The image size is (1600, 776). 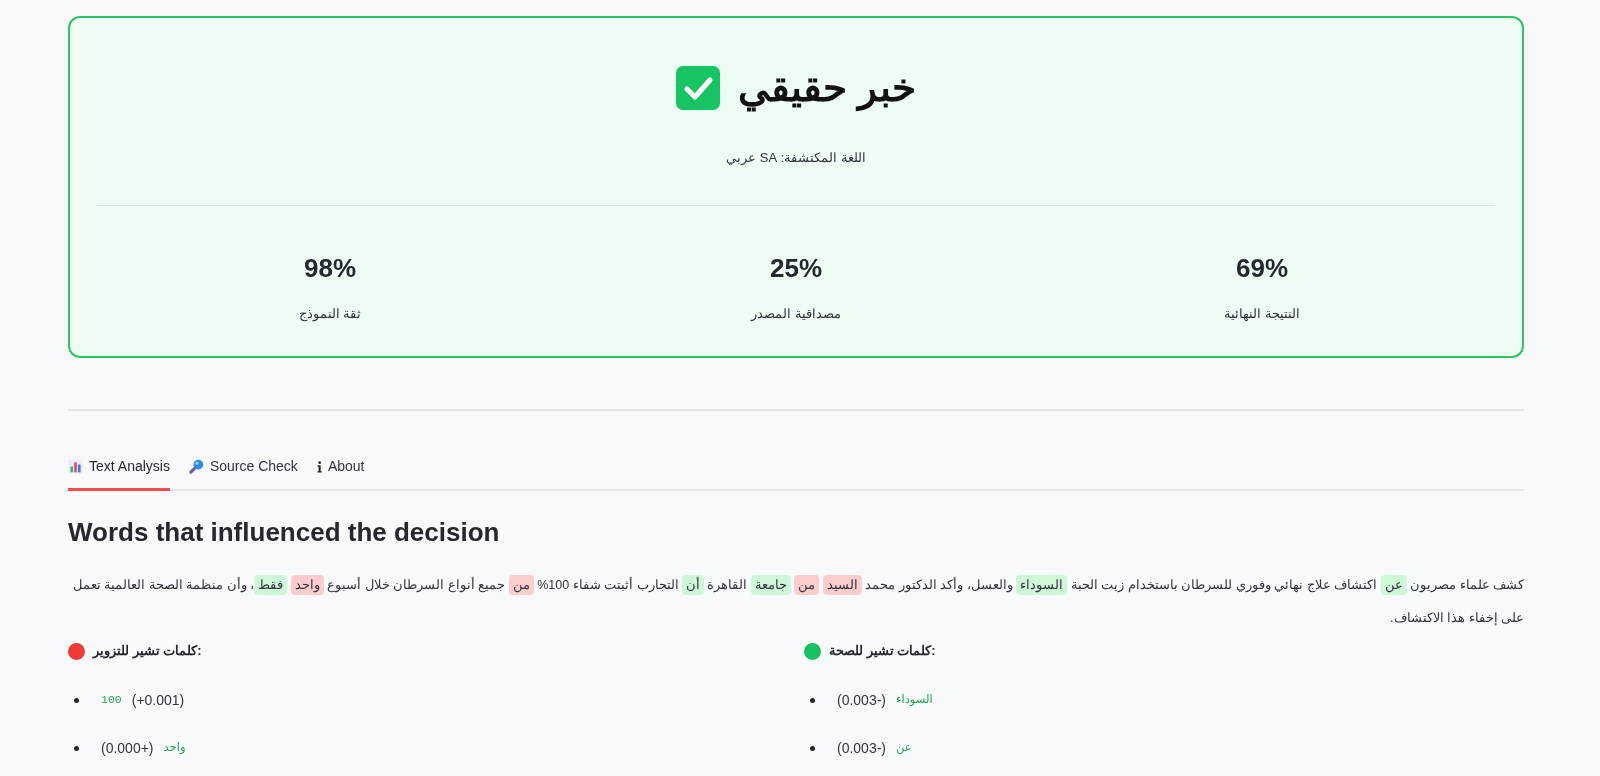 I want to click on keyword: السوداء, so click(x=914, y=700).